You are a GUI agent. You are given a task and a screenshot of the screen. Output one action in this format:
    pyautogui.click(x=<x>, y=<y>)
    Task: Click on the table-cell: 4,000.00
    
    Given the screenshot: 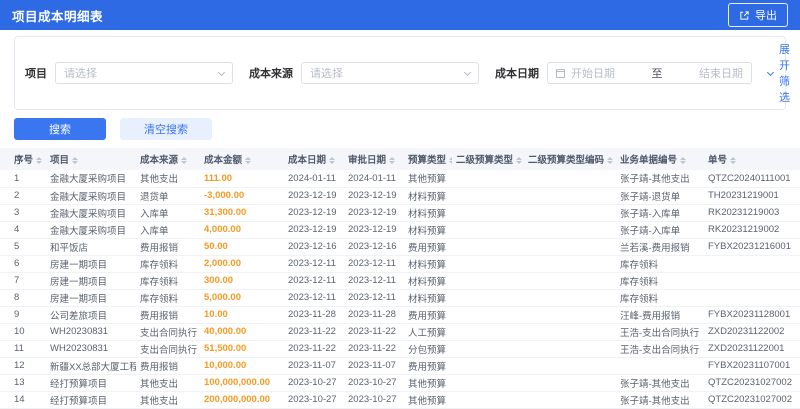 What is the action you would take?
    pyautogui.click(x=242, y=230)
    